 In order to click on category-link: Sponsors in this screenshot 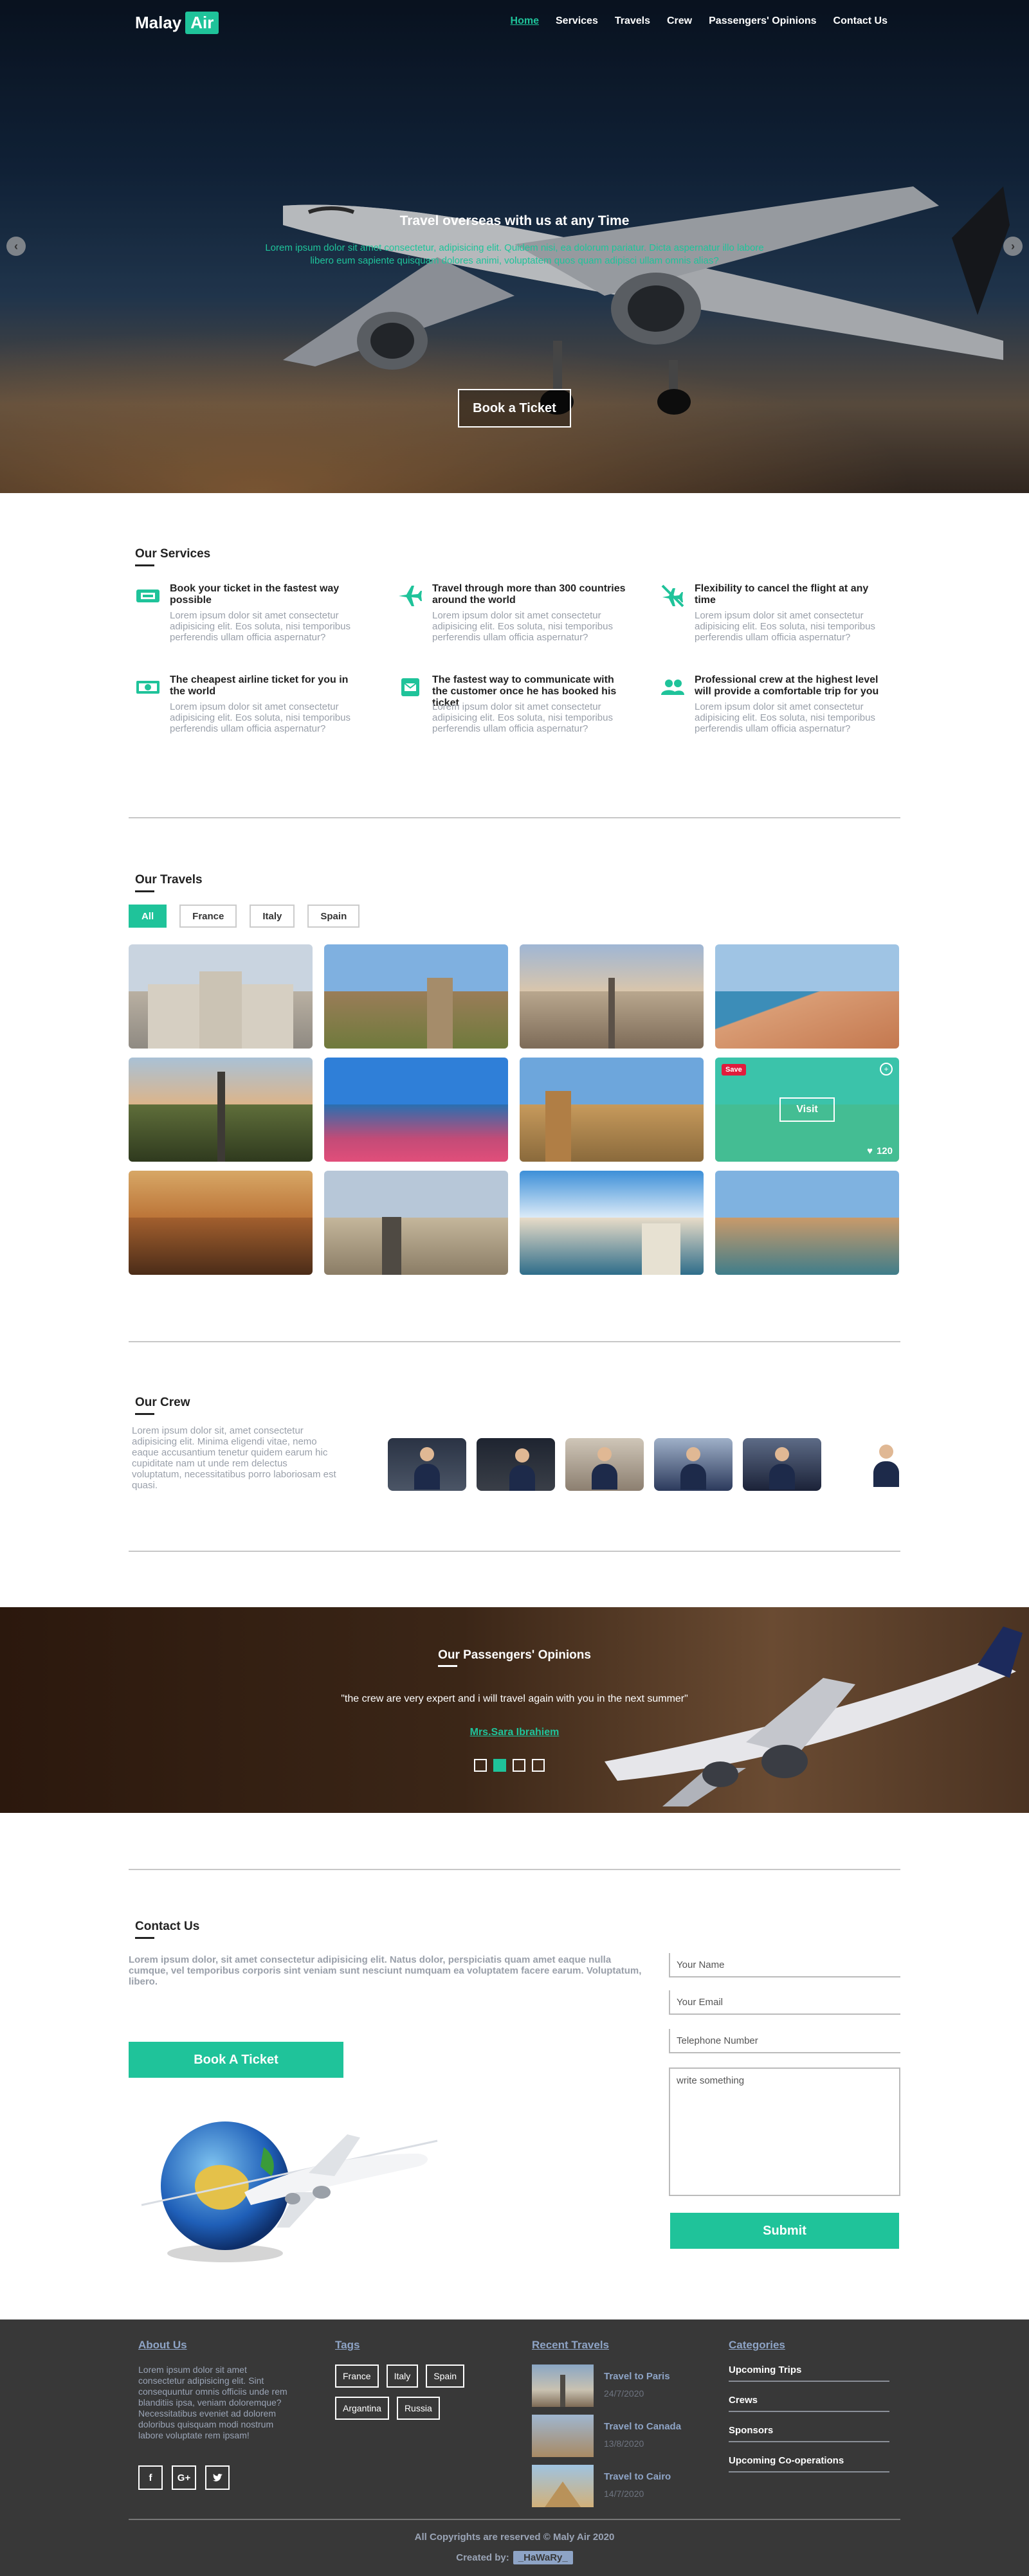, I will do `click(809, 2433)`.